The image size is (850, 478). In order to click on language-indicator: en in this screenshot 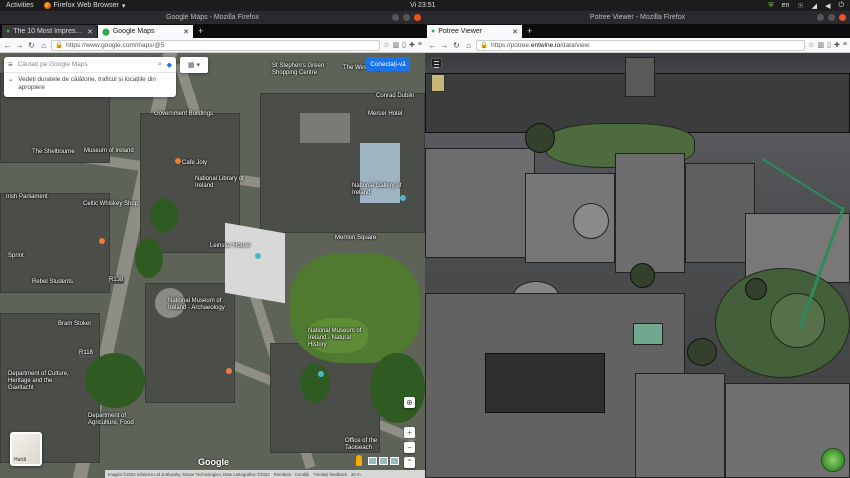, I will do `click(786, 5)`.